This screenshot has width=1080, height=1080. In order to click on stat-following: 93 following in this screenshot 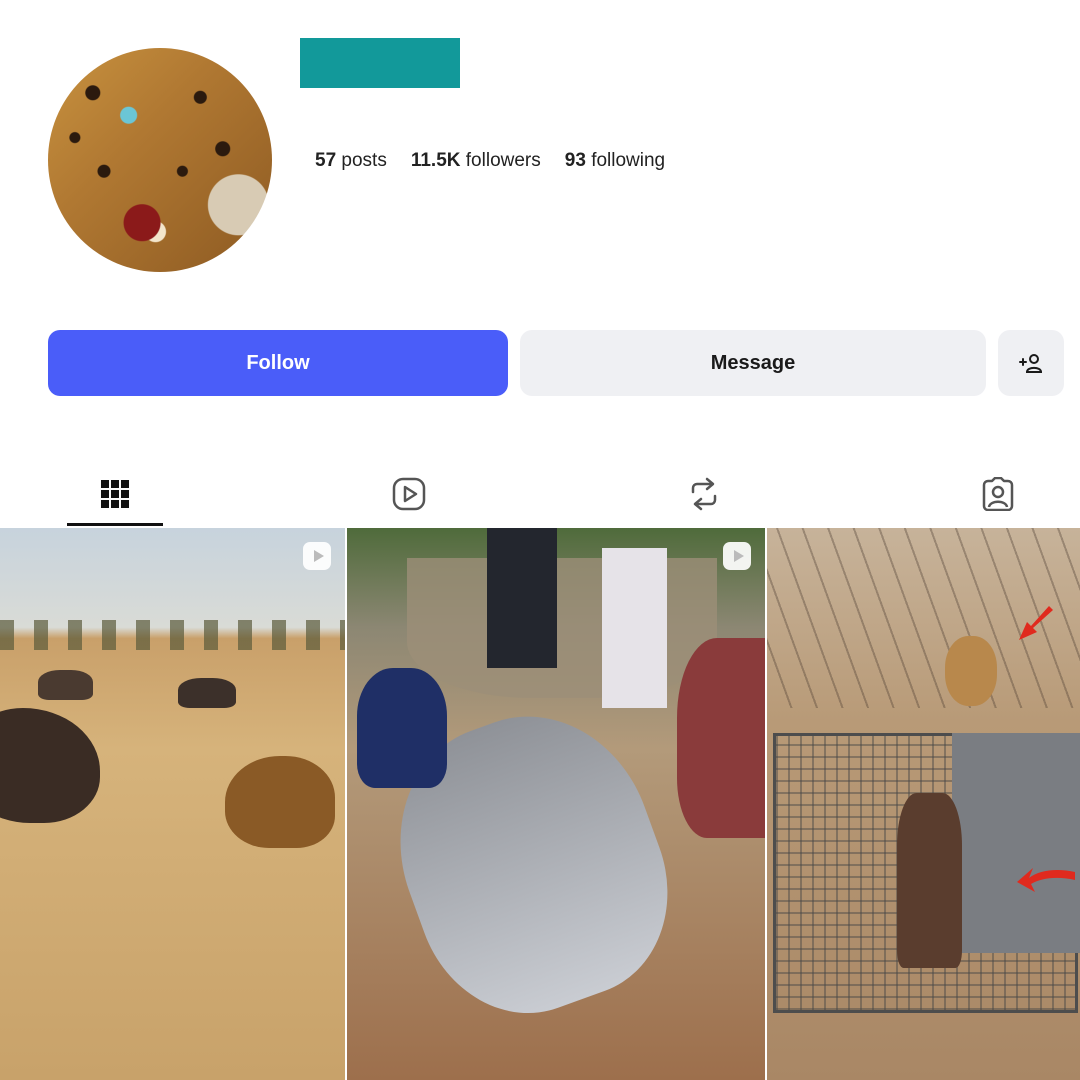, I will do `click(615, 161)`.